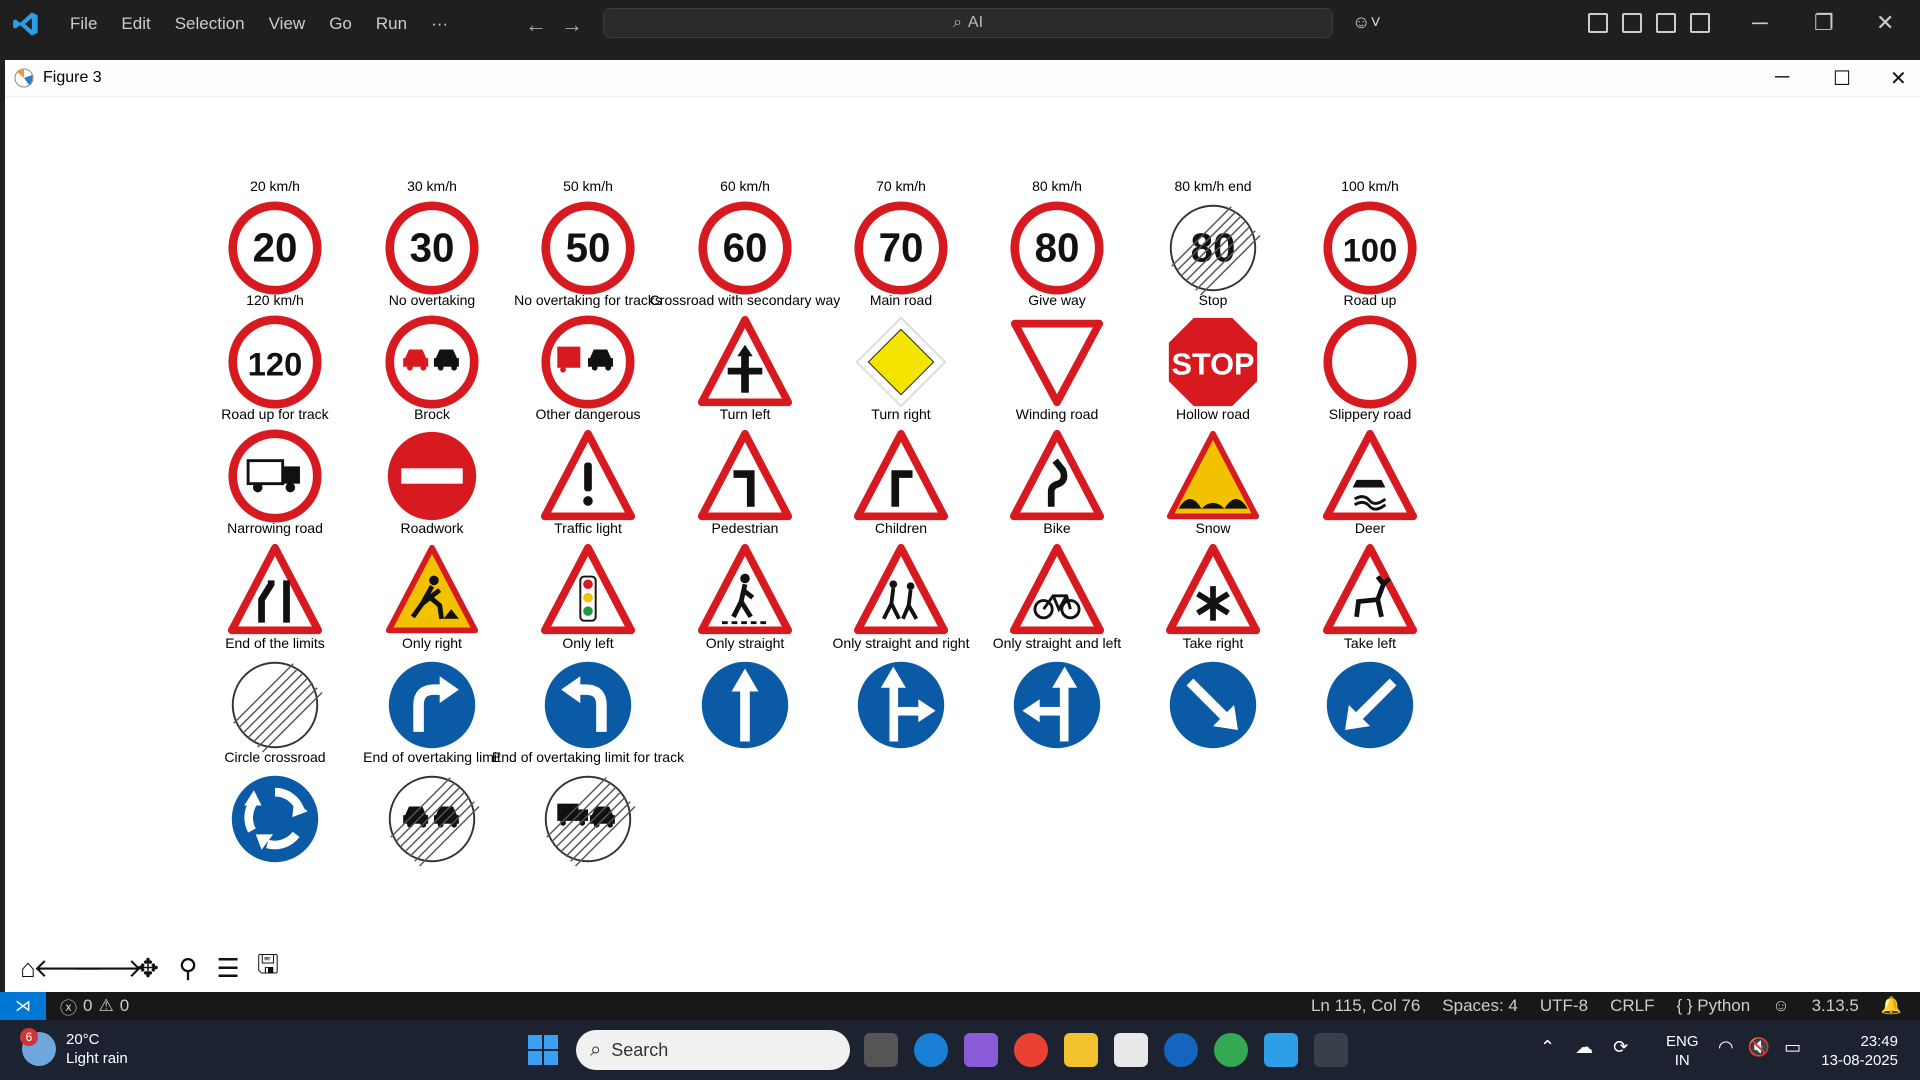 Image resolution: width=1920 pixels, height=1080 pixels. I want to click on sign-cell: Roadwork, so click(432, 579).